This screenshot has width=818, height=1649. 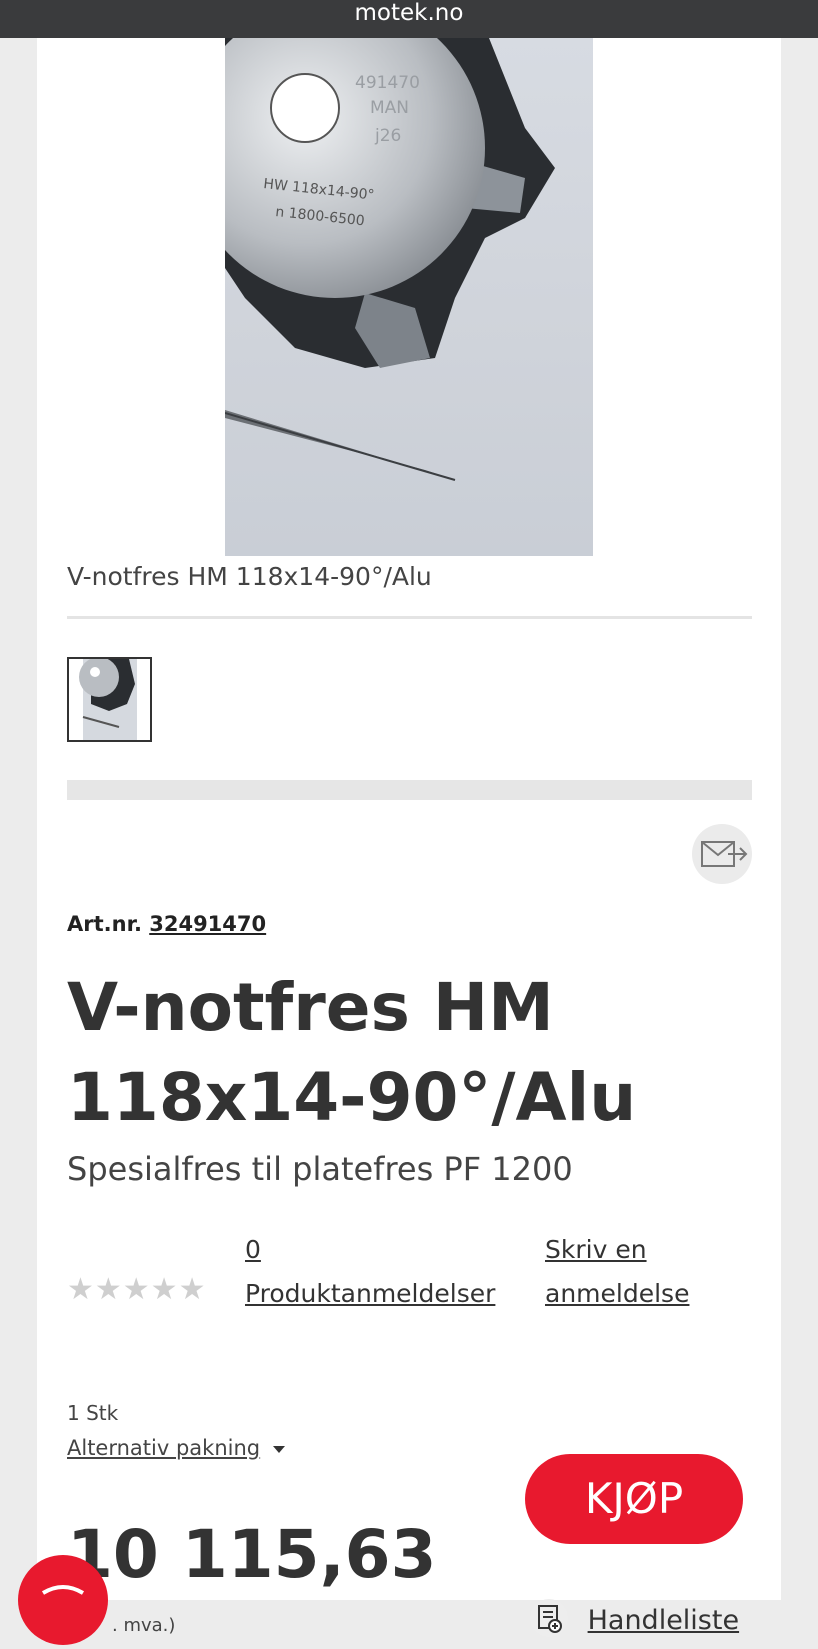 I want to click on disc-text-man: MAN, so click(x=389, y=108).